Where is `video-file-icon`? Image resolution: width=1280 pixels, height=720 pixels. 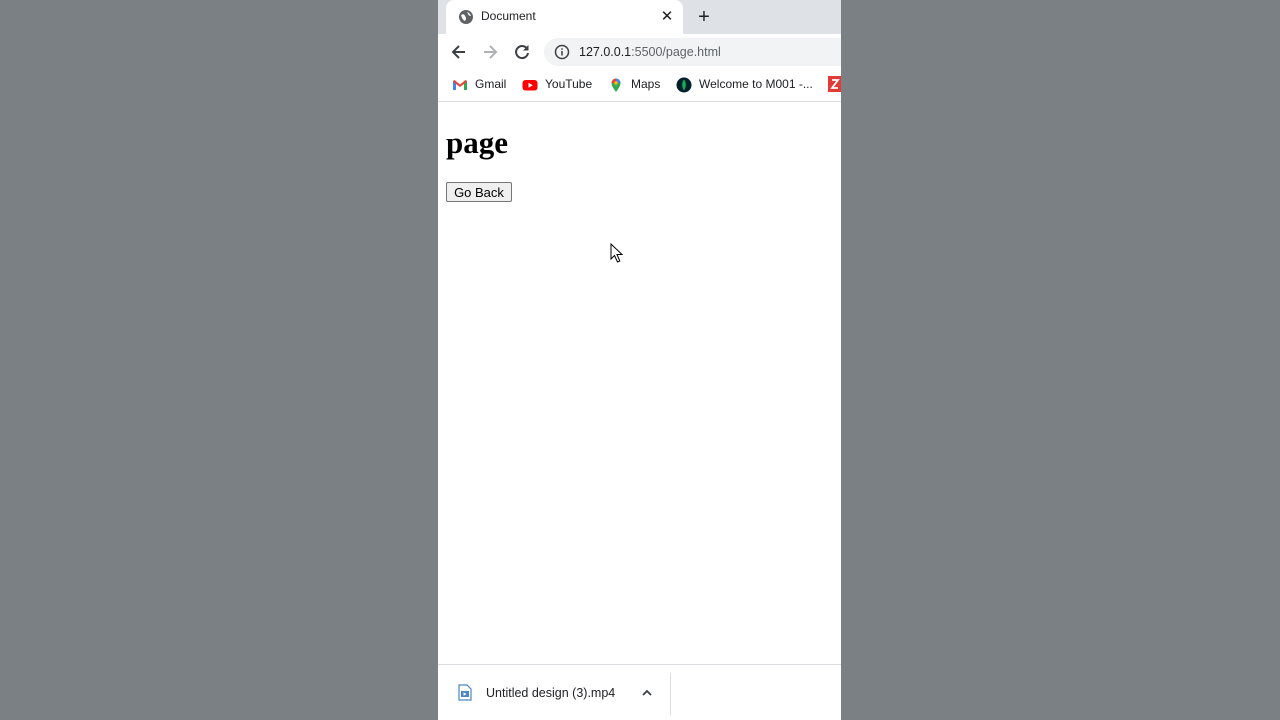 video-file-icon is located at coordinates (465, 692).